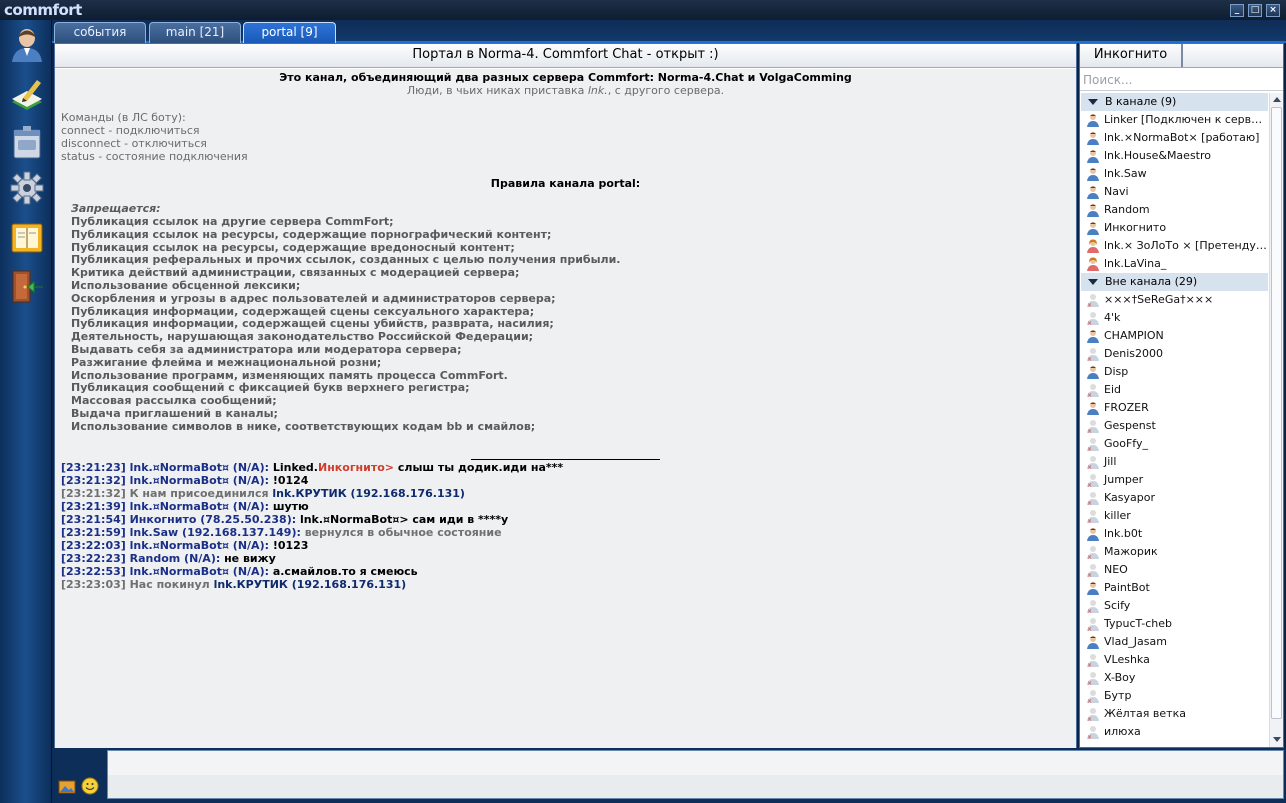 Image resolution: width=1286 pixels, height=803 pixels. What do you see at coordinates (1174, 354) in the screenshot?
I see `user-list-item: × Denis2000` at bounding box center [1174, 354].